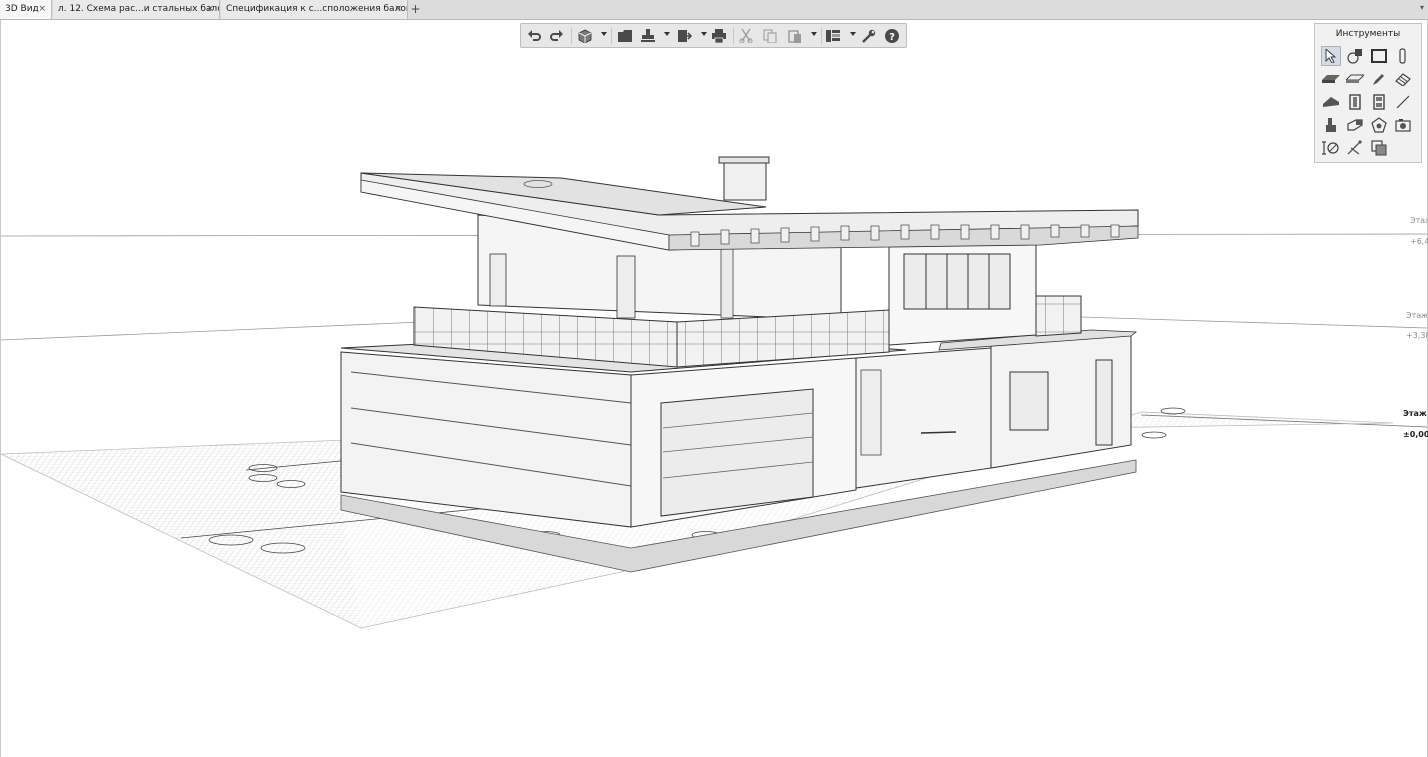 This screenshot has height=757, width=1428. I want to click on print-icon, so click(719, 36).